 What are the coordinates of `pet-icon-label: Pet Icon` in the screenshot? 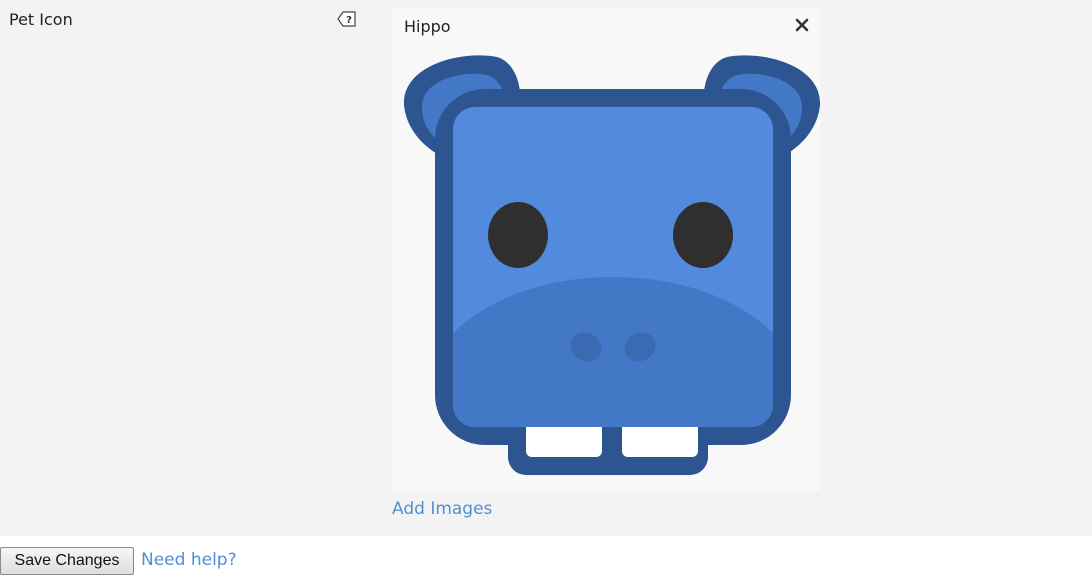 It's located at (41, 19).